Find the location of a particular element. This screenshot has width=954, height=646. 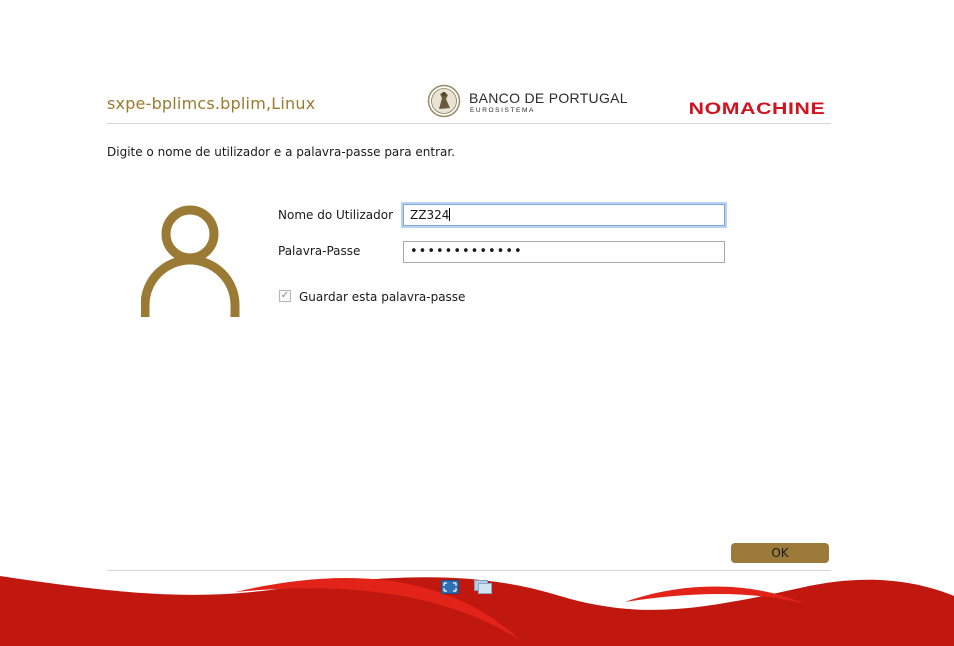

bank-logo: BANCO DE PORTUGAL EUROSISTEMA is located at coordinates (532, 101).